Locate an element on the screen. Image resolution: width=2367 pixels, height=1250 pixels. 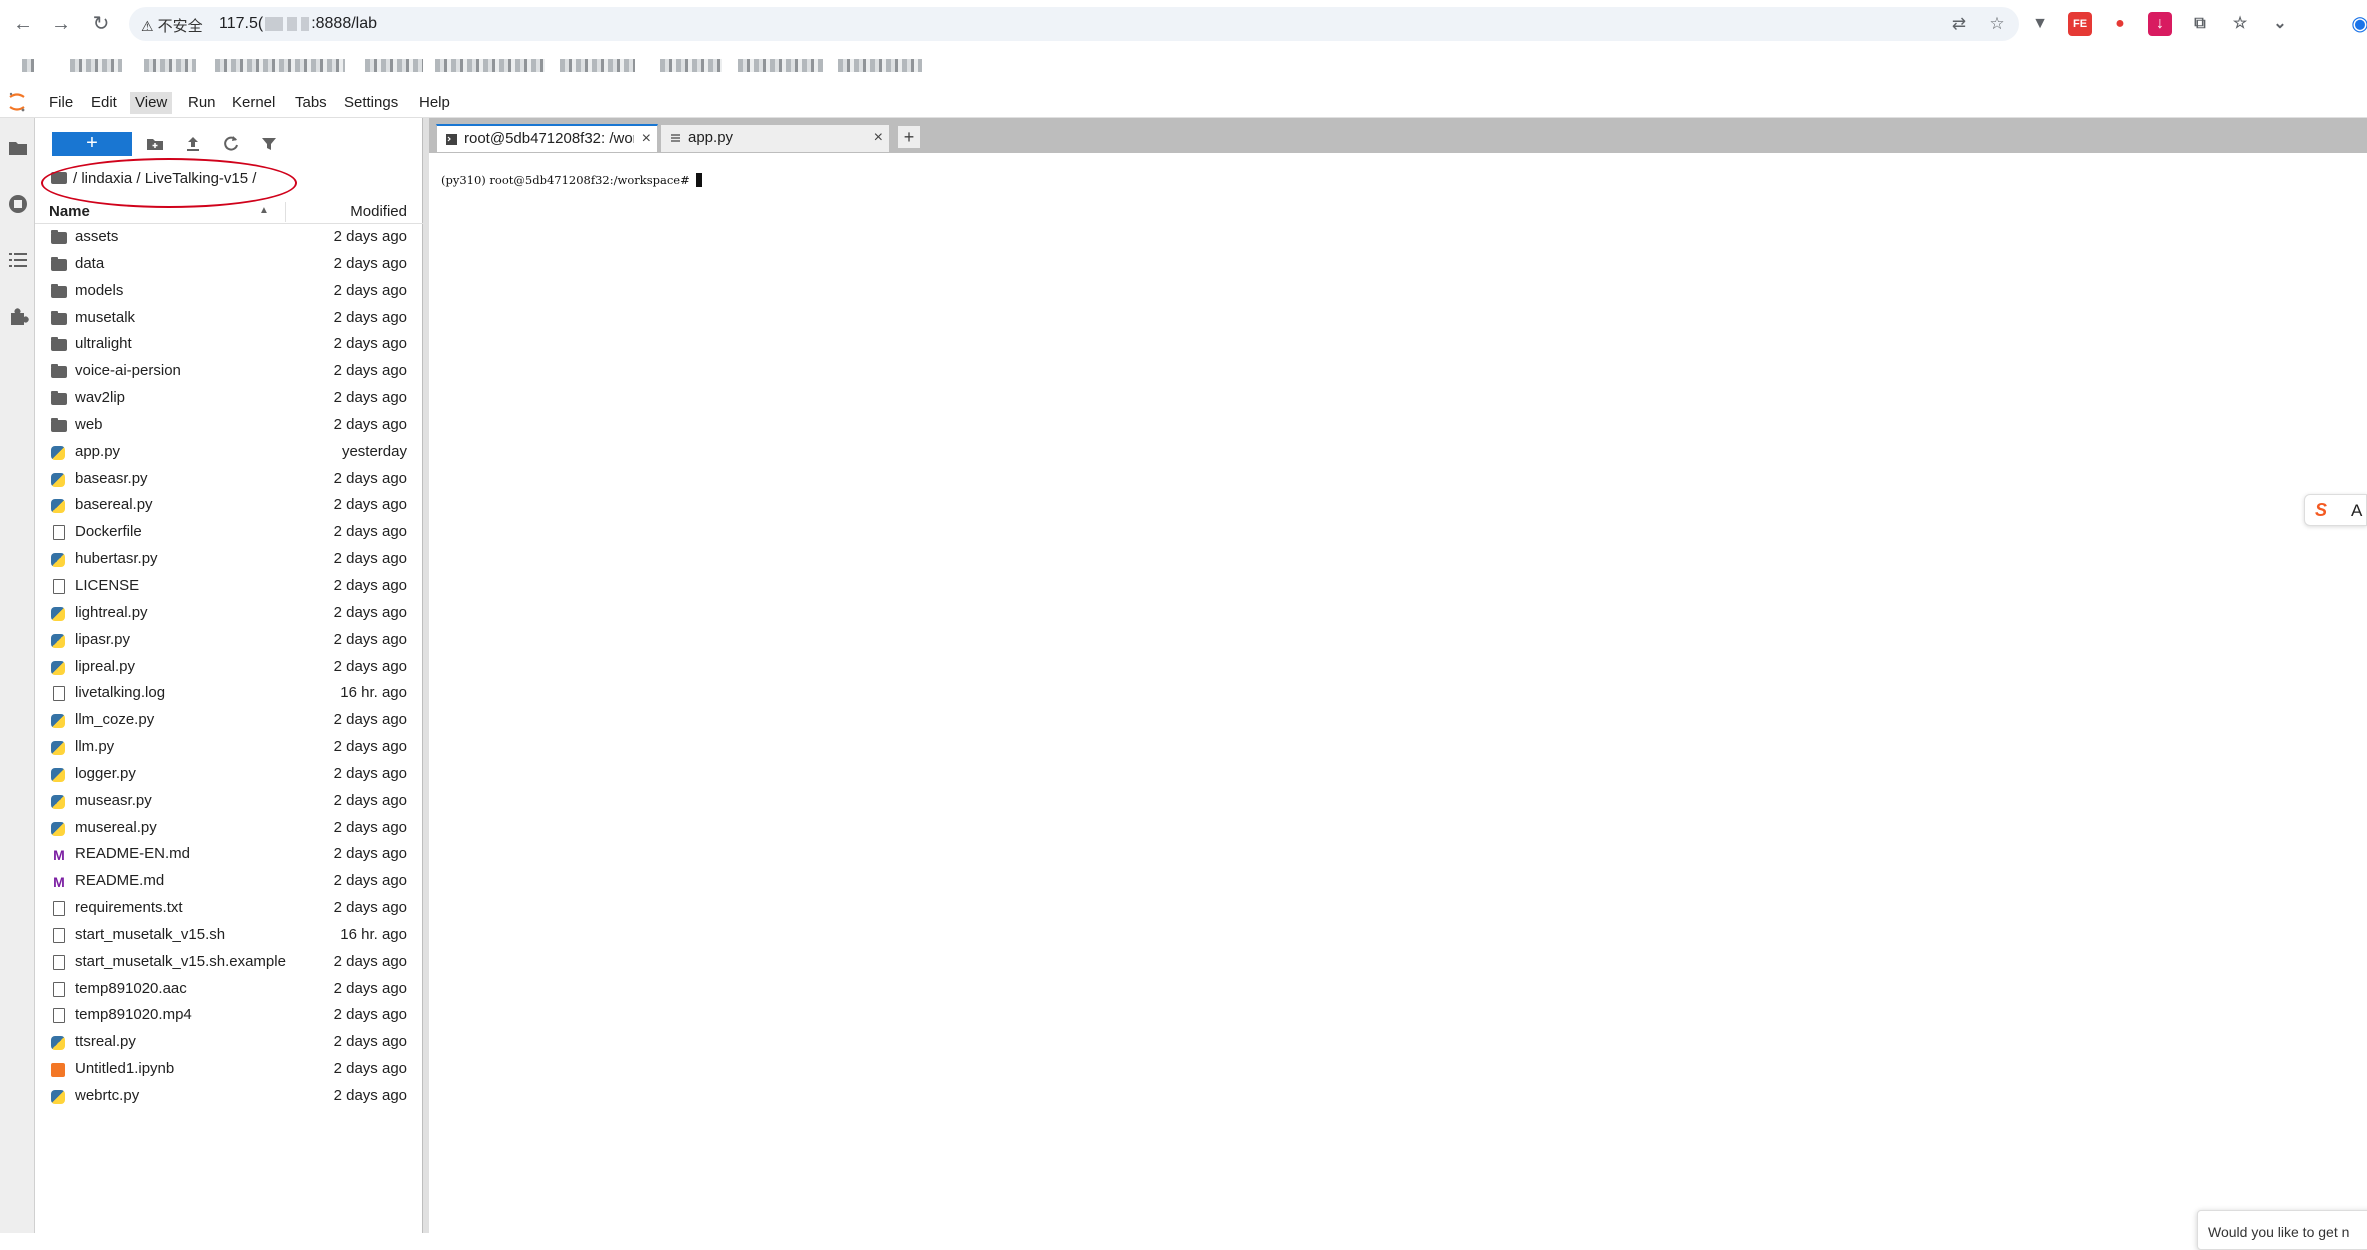
file-name: start_musetalk_v15.sh is located at coordinates (150, 934).